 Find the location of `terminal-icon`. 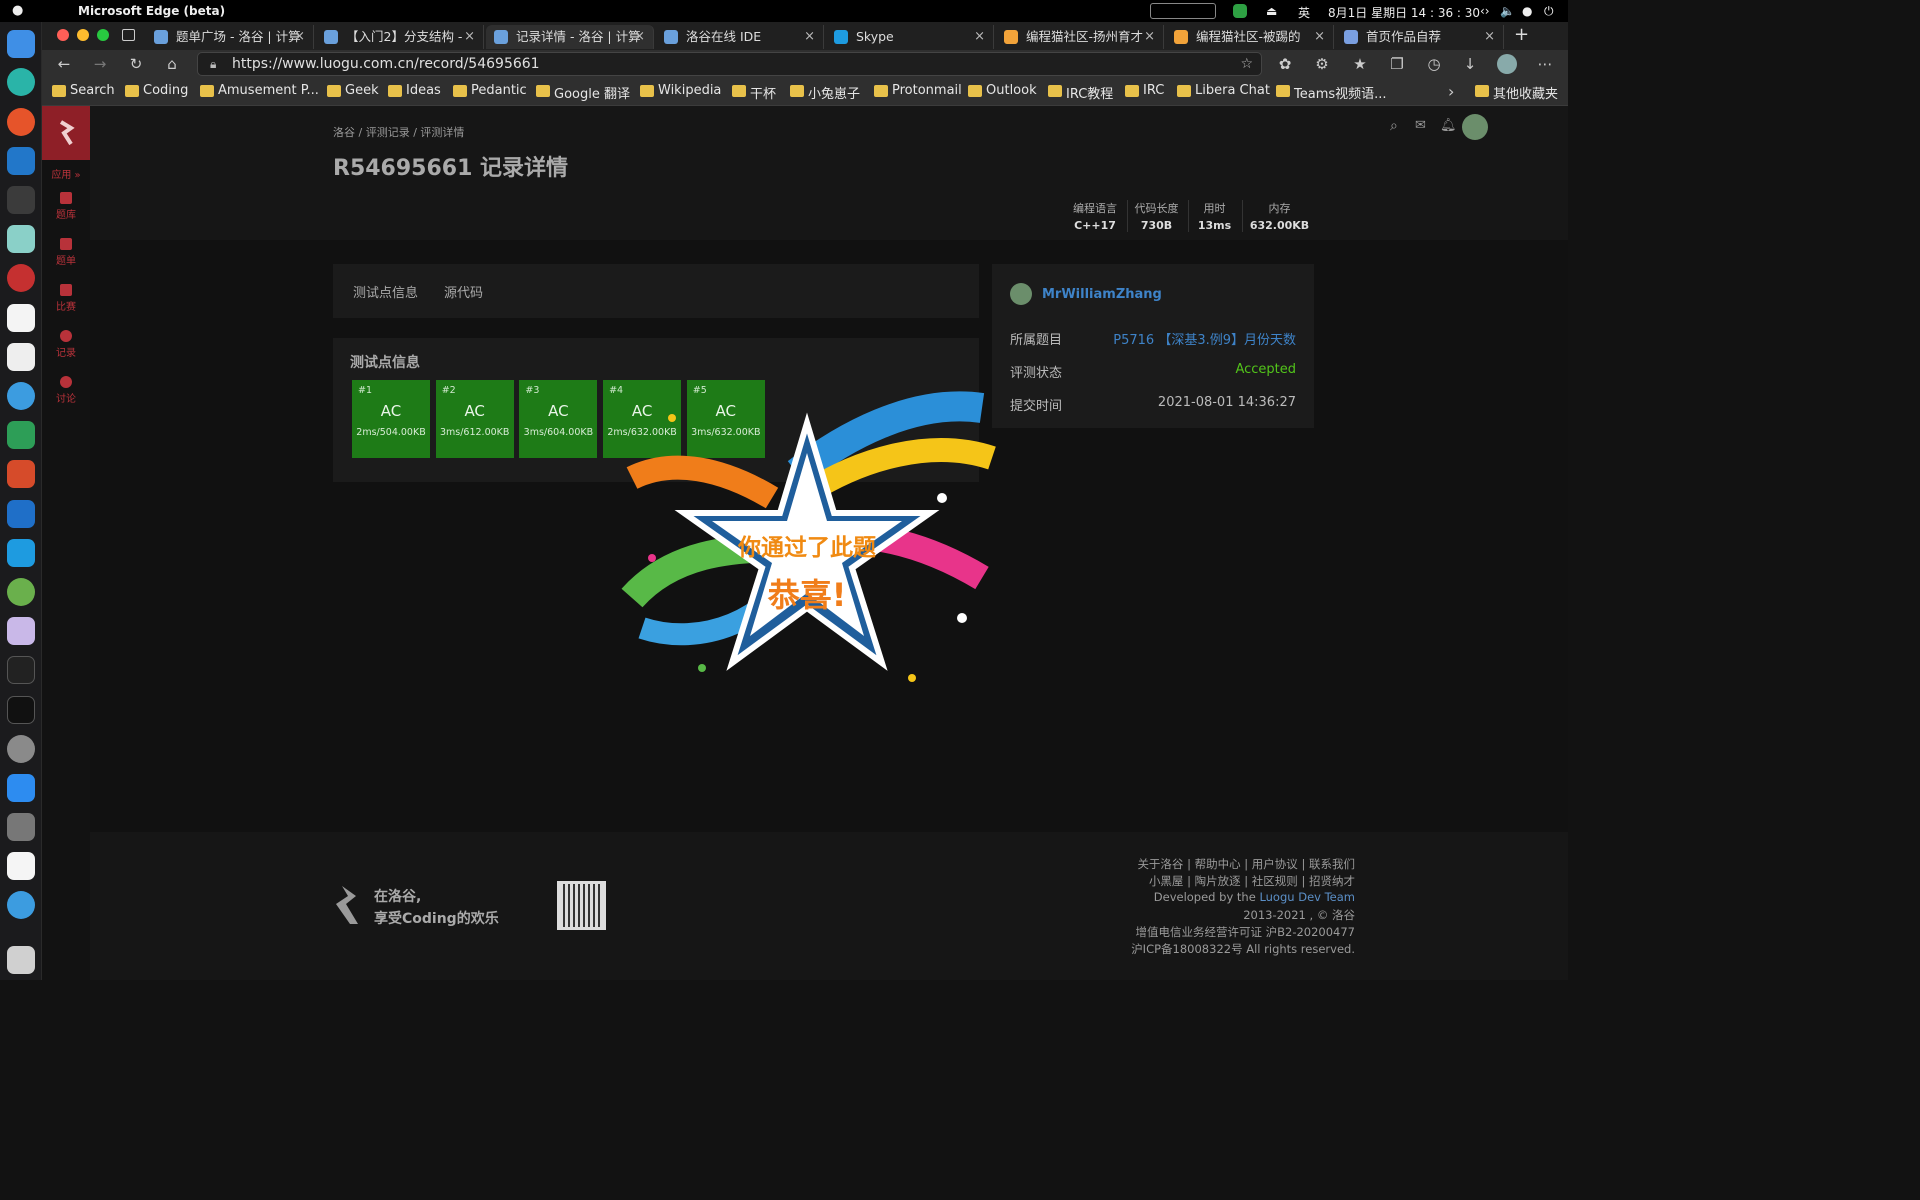

terminal-icon is located at coordinates (21, 710).